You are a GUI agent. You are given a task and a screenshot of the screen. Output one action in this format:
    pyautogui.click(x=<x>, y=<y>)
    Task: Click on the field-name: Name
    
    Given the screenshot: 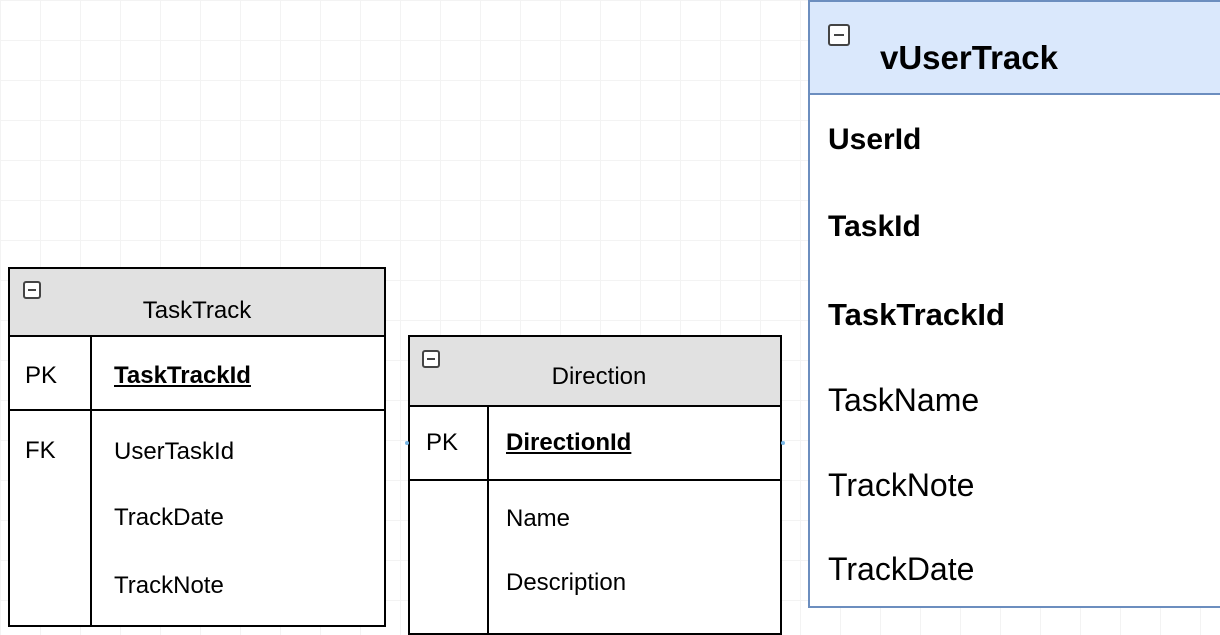 What is the action you would take?
    pyautogui.click(x=538, y=519)
    